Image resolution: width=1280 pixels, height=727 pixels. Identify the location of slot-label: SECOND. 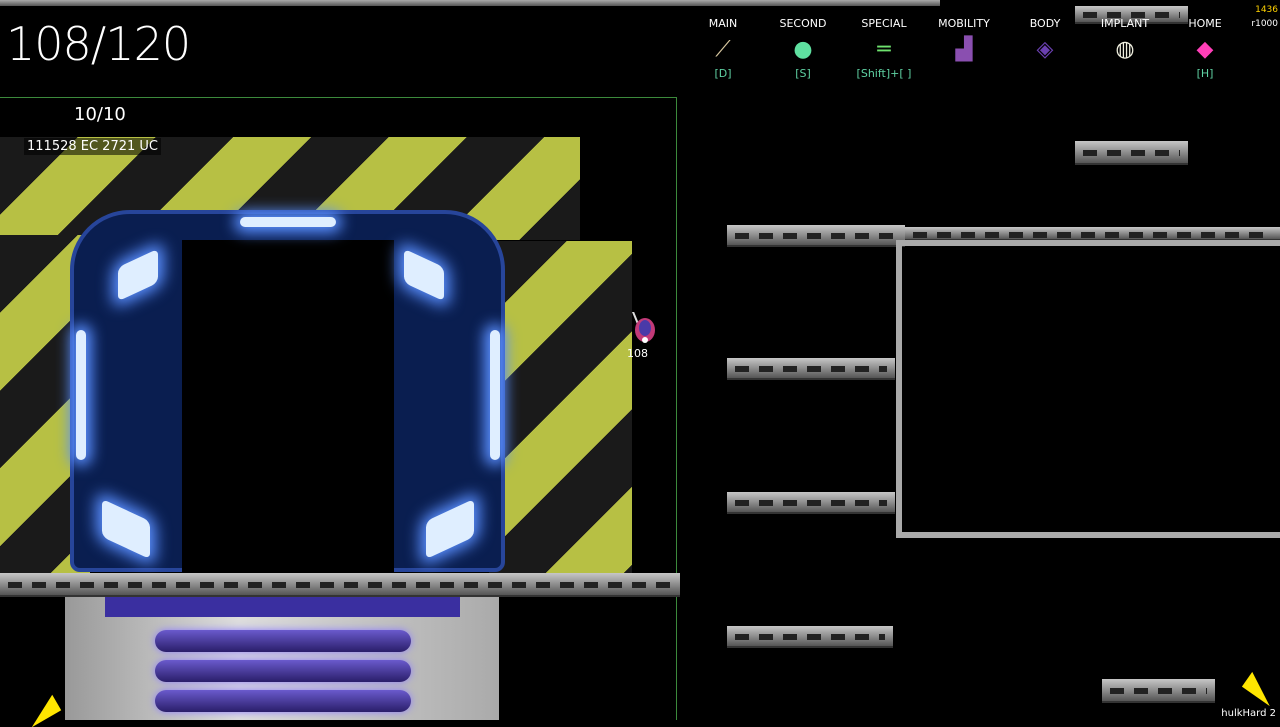
(803, 23).